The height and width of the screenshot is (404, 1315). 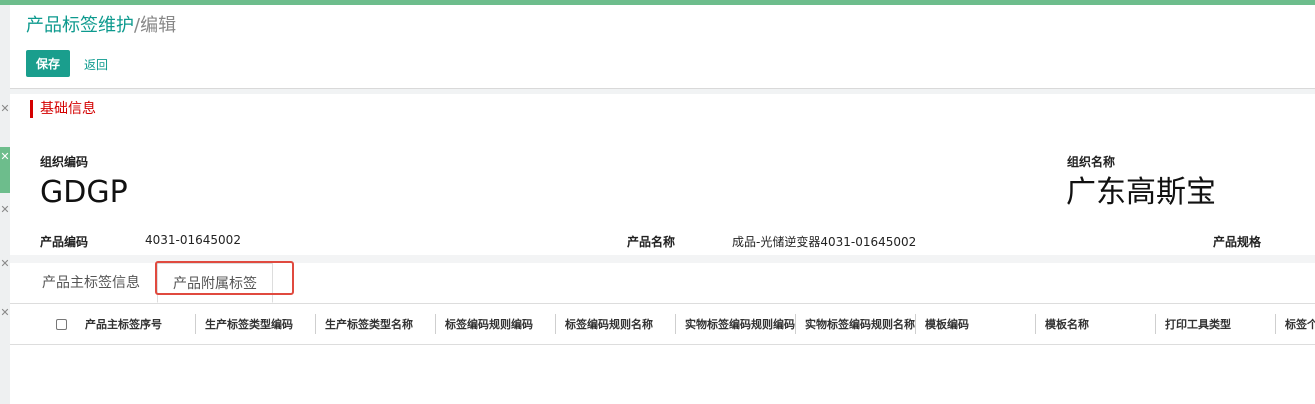 I want to click on product-spec-label: 产品规格, so click(x=1237, y=242).